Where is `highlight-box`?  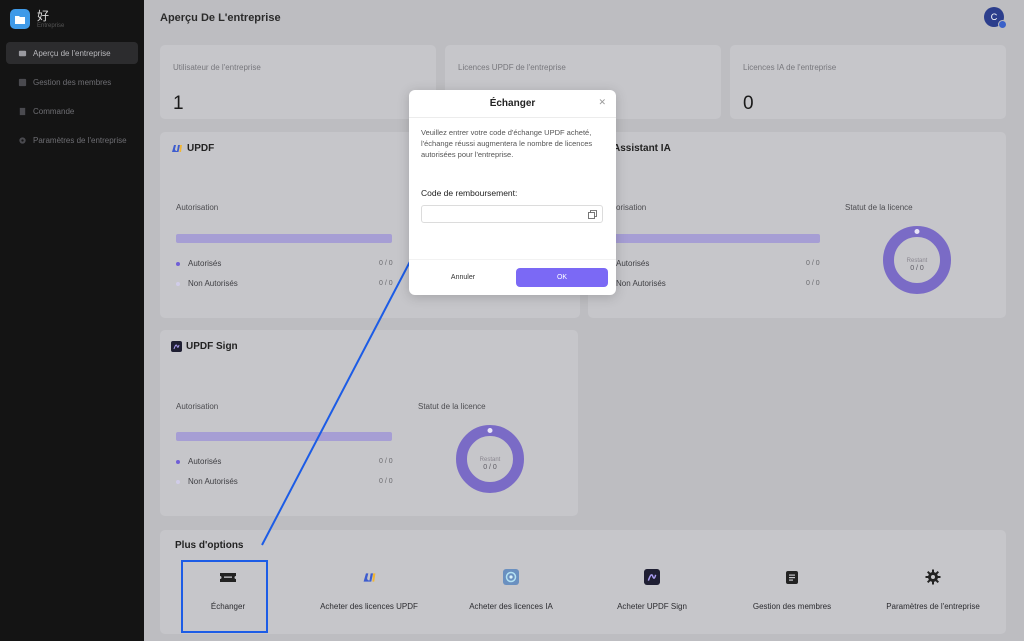 highlight-box is located at coordinates (224, 596).